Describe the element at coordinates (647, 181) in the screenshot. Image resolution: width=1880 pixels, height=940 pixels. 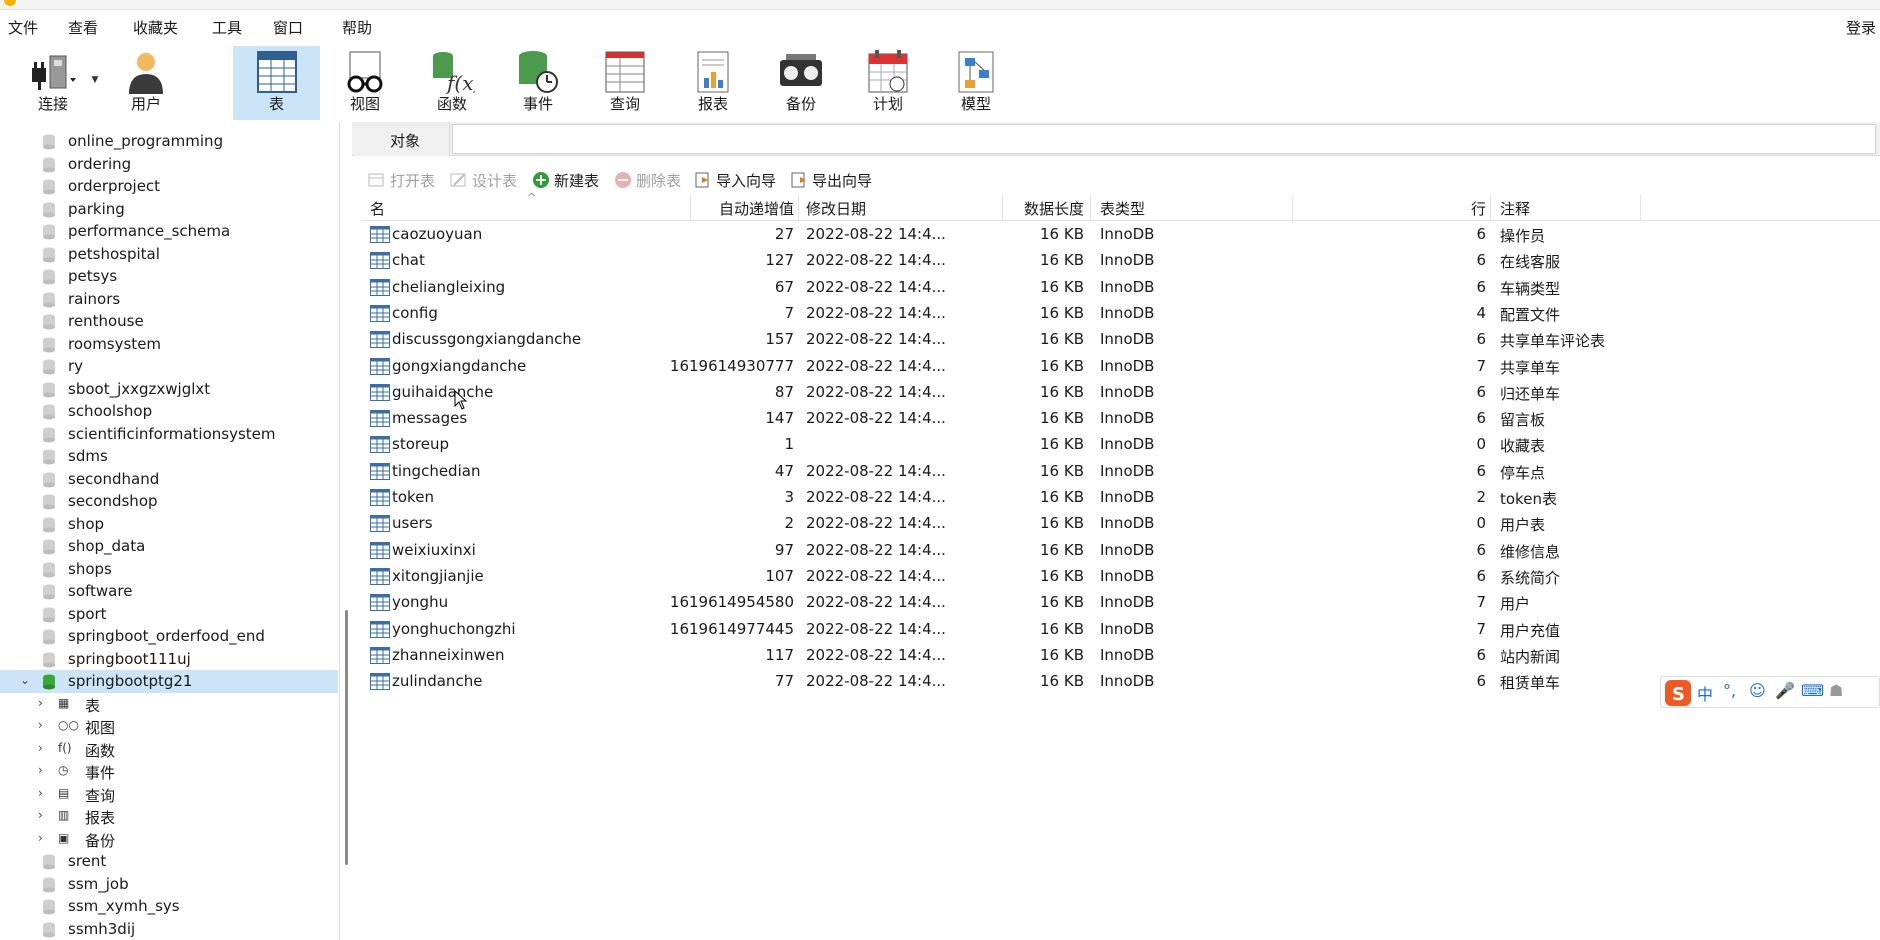
I see `delete-table-button: 删除表` at that location.